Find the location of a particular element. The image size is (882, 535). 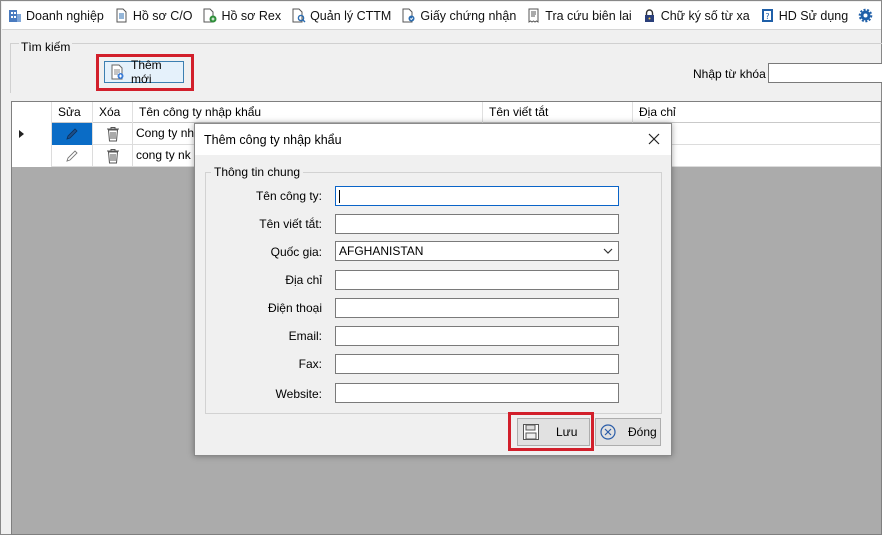

document-add-icon is located at coordinates (209, 15).